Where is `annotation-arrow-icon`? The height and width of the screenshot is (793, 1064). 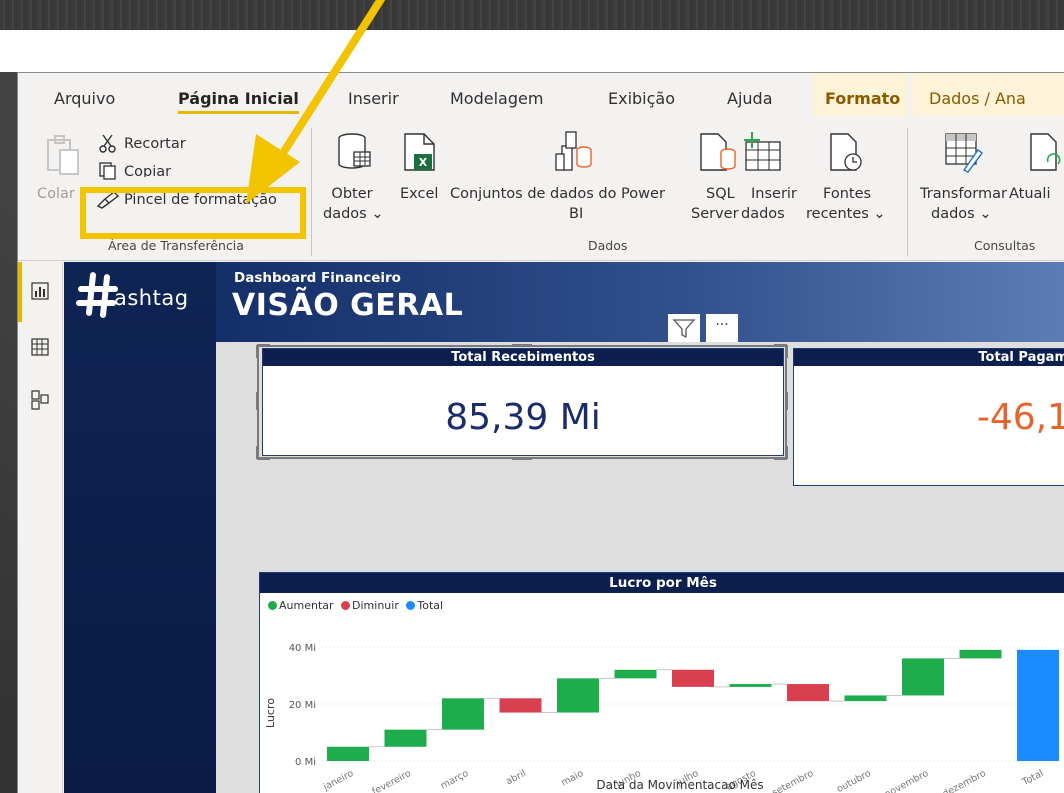 annotation-arrow-icon is located at coordinates (316, 102).